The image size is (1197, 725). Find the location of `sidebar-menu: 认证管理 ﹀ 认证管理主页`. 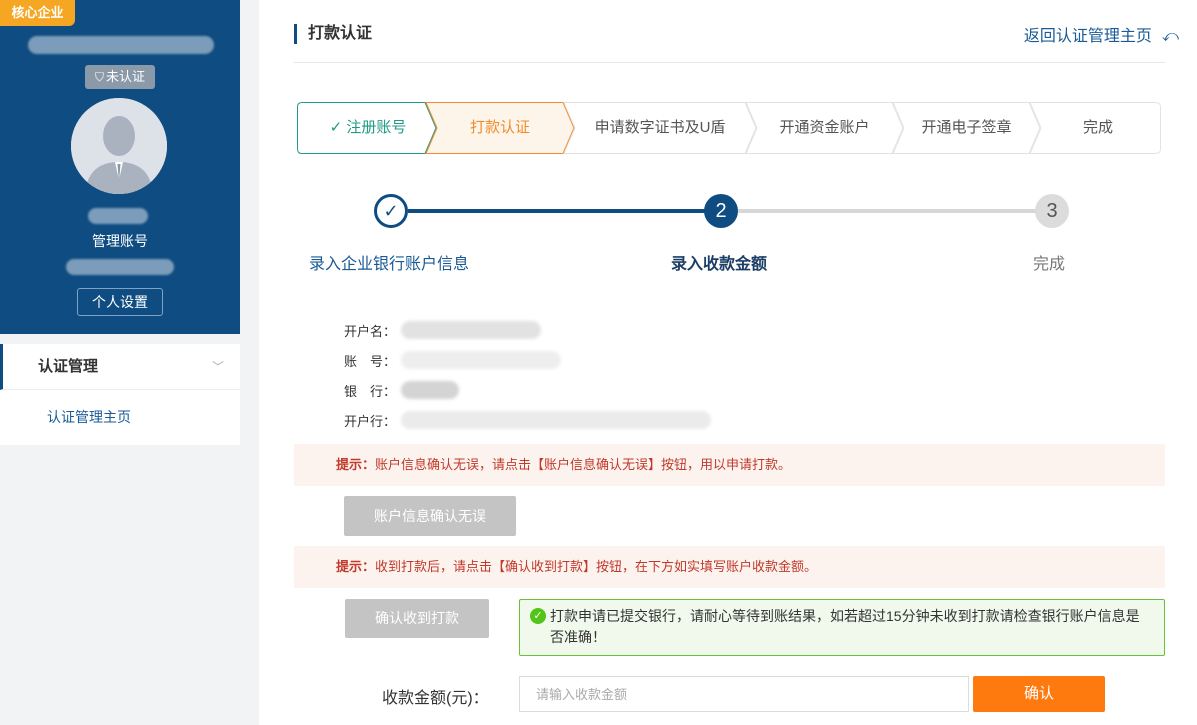

sidebar-menu: 认证管理 ﹀ 认证管理主页 is located at coordinates (120, 394).